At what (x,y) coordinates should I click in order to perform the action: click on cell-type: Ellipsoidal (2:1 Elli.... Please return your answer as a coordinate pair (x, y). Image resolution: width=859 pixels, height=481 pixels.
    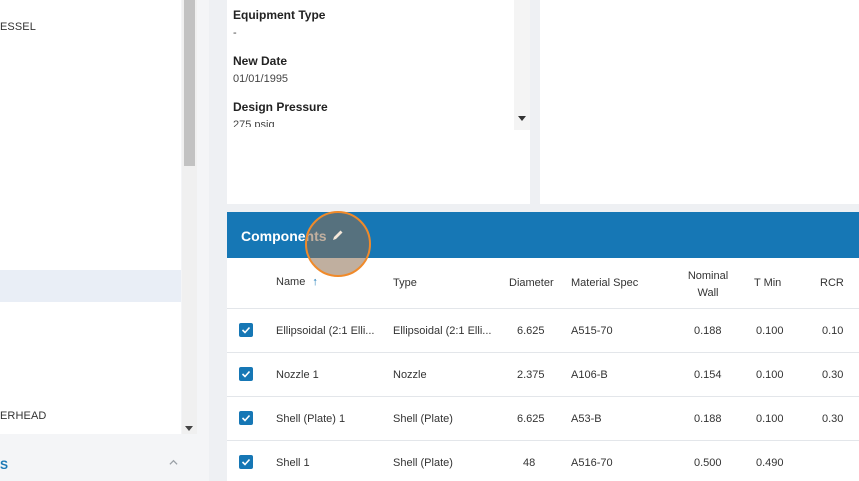
    Looking at the image, I should click on (442, 331).